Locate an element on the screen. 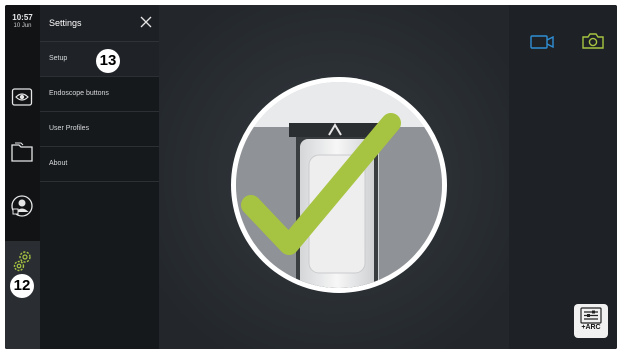 This screenshot has height=352, width=622. user-profile-button is located at coordinates (22, 206).